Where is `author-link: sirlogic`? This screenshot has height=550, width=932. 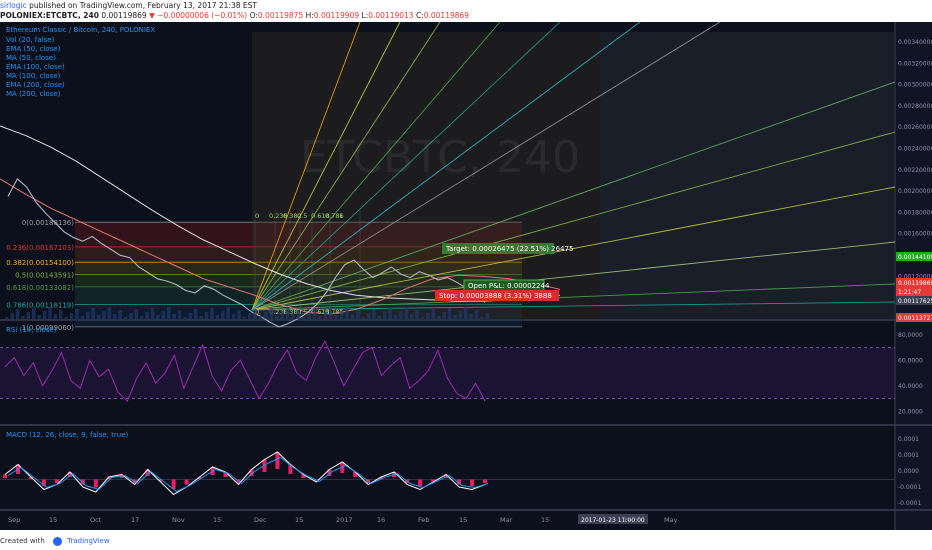
author-link: sirlogic is located at coordinates (13, 5).